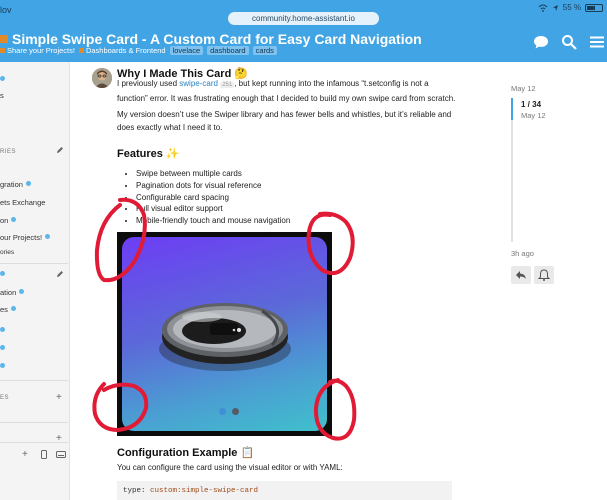 The image size is (607, 500). Describe the element at coordinates (186, 453) in the screenshot. I see `configuration-heading: Configuration Example 📋` at that location.